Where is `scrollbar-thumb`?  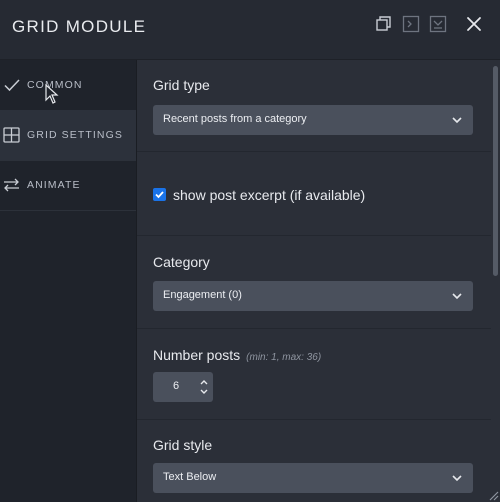
scrollbar-thumb is located at coordinates (495, 171).